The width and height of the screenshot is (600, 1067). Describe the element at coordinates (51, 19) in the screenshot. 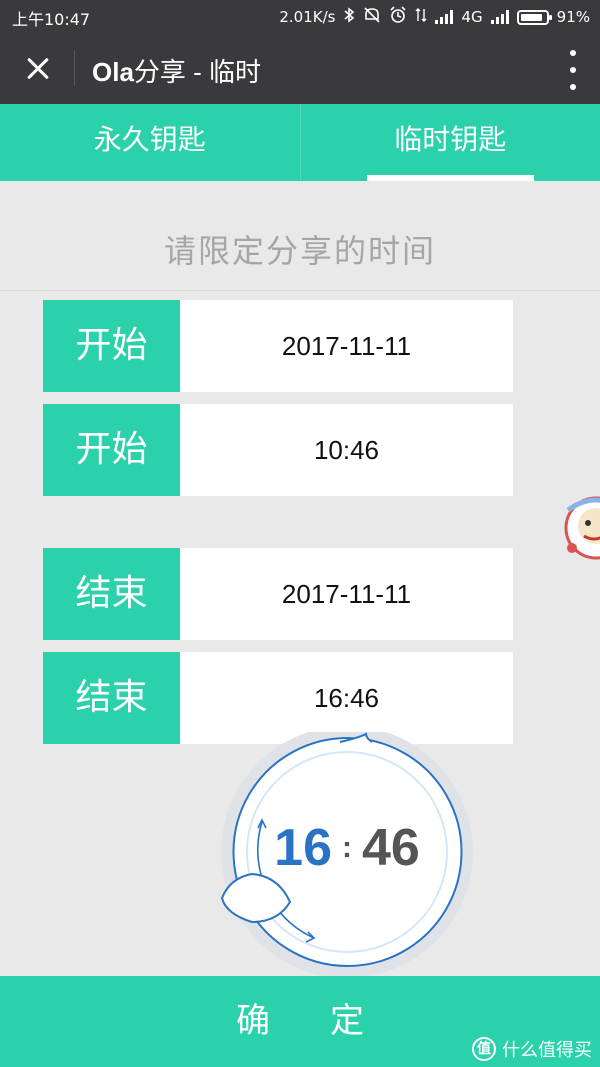

I see `status-time: 上午10:47` at that location.